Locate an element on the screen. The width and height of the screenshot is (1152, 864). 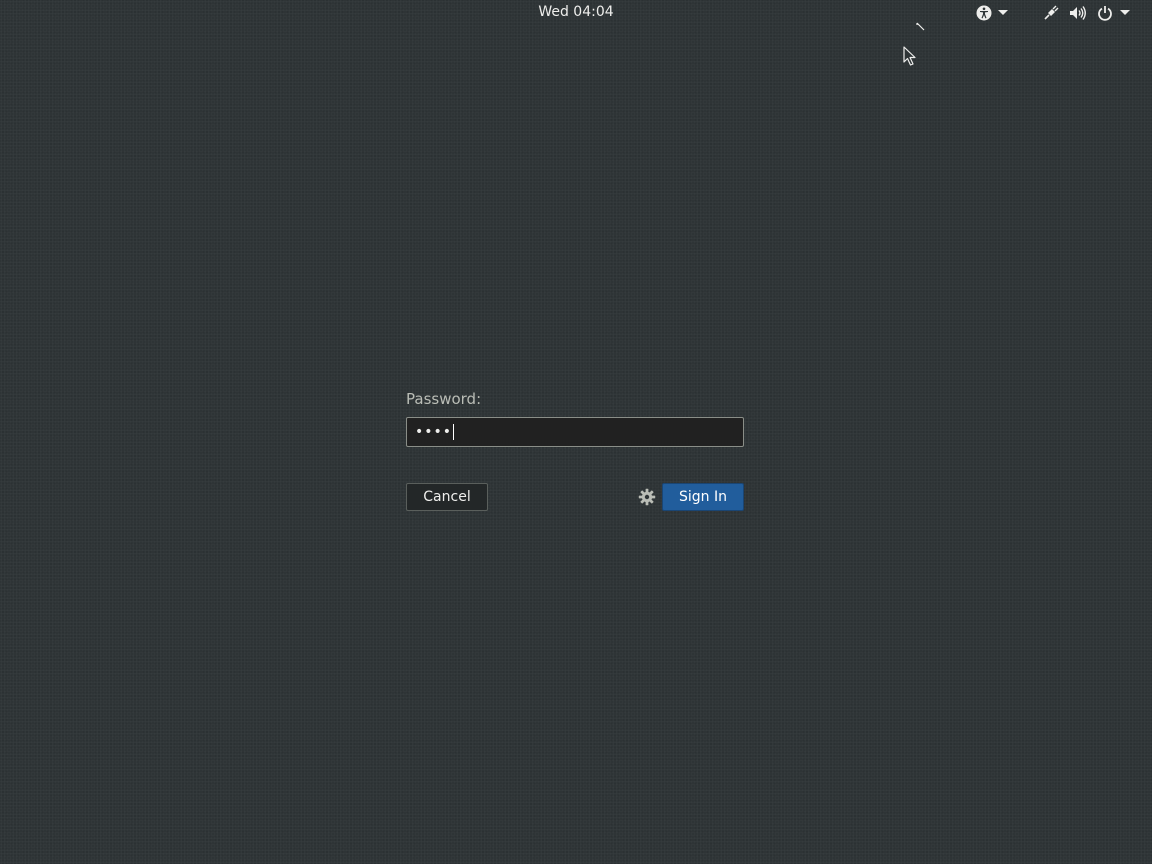
clock-label: Wed 04:04 is located at coordinates (575, 12).